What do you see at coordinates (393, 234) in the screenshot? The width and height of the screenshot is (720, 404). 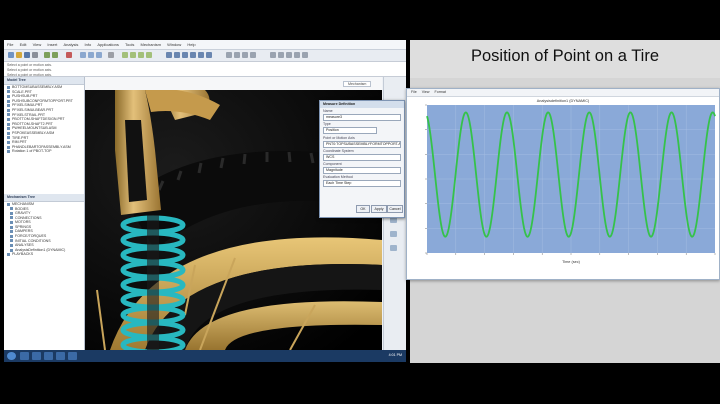 I see `hide-icon` at bounding box center [393, 234].